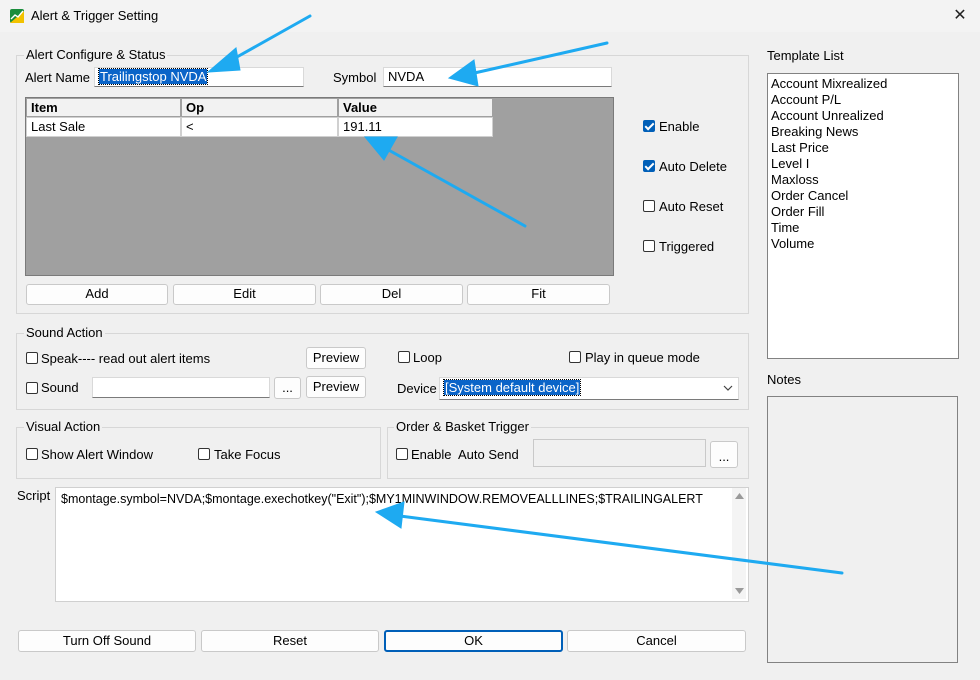 The image size is (980, 680). What do you see at coordinates (739, 591) in the screenshot?
I see `scroll-down-arrow-icon` at bounding box center [739, 591].